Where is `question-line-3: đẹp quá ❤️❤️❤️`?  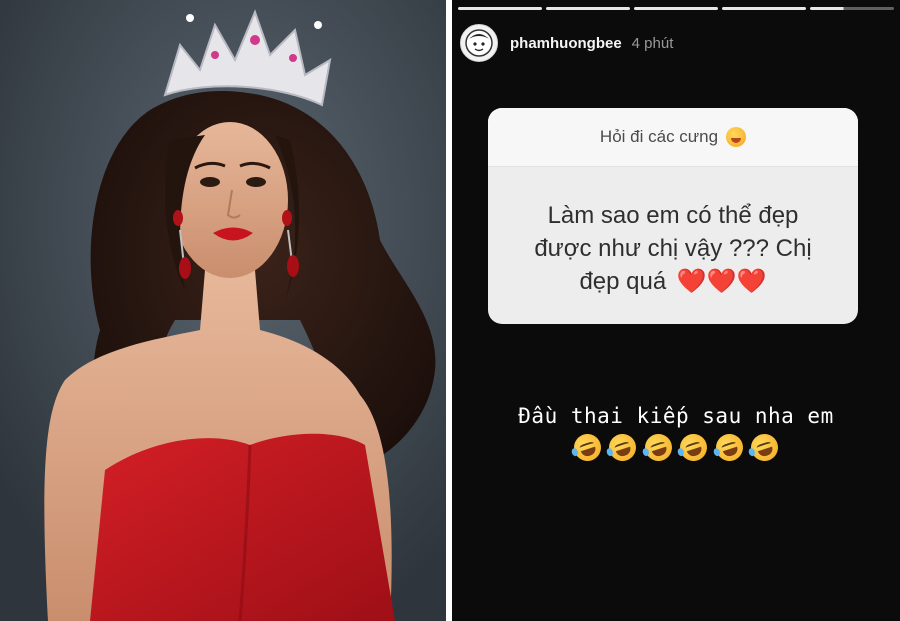 question-line-3: đẹp quá ❤️❤️❤️ is located at coordinates (673, 281).